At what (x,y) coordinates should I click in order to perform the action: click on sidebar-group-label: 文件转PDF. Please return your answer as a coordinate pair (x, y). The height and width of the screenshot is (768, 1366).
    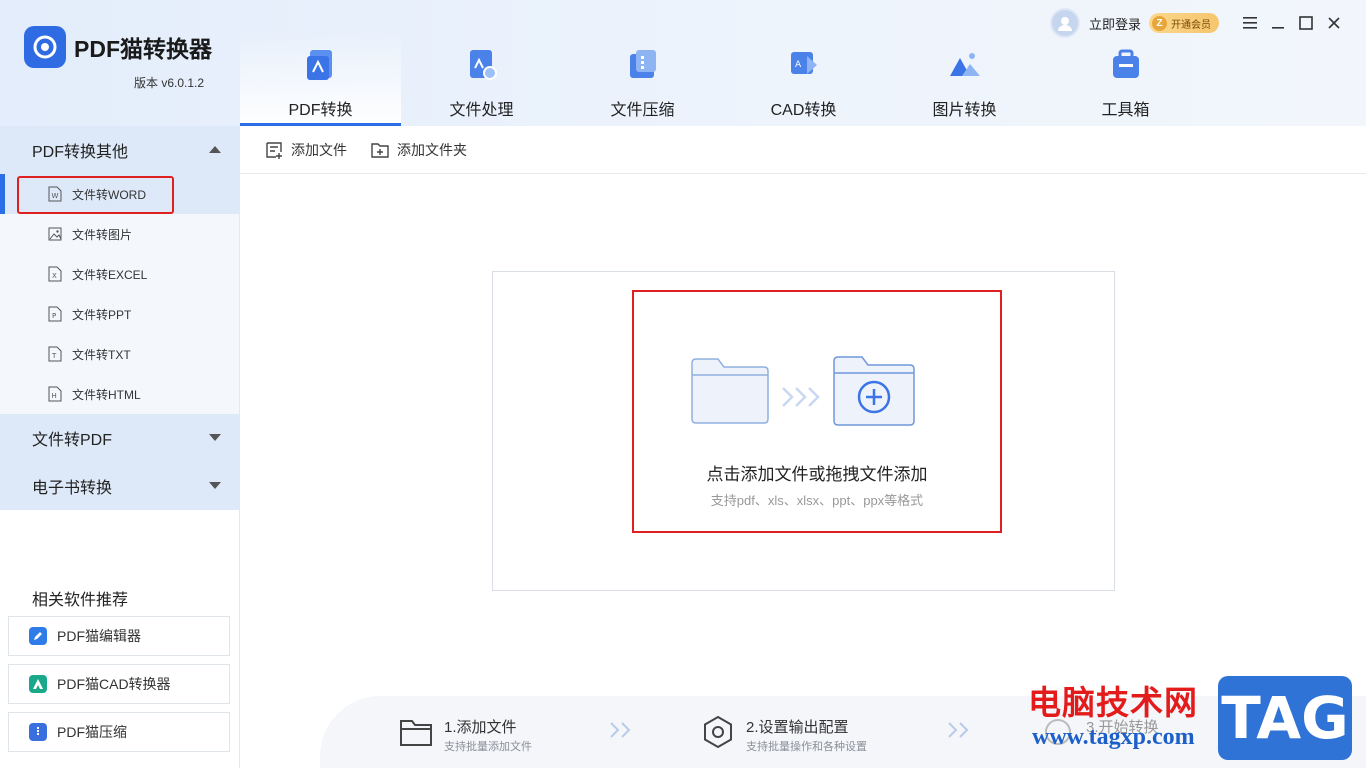
    Looking at the image, I should click on (72, 440).